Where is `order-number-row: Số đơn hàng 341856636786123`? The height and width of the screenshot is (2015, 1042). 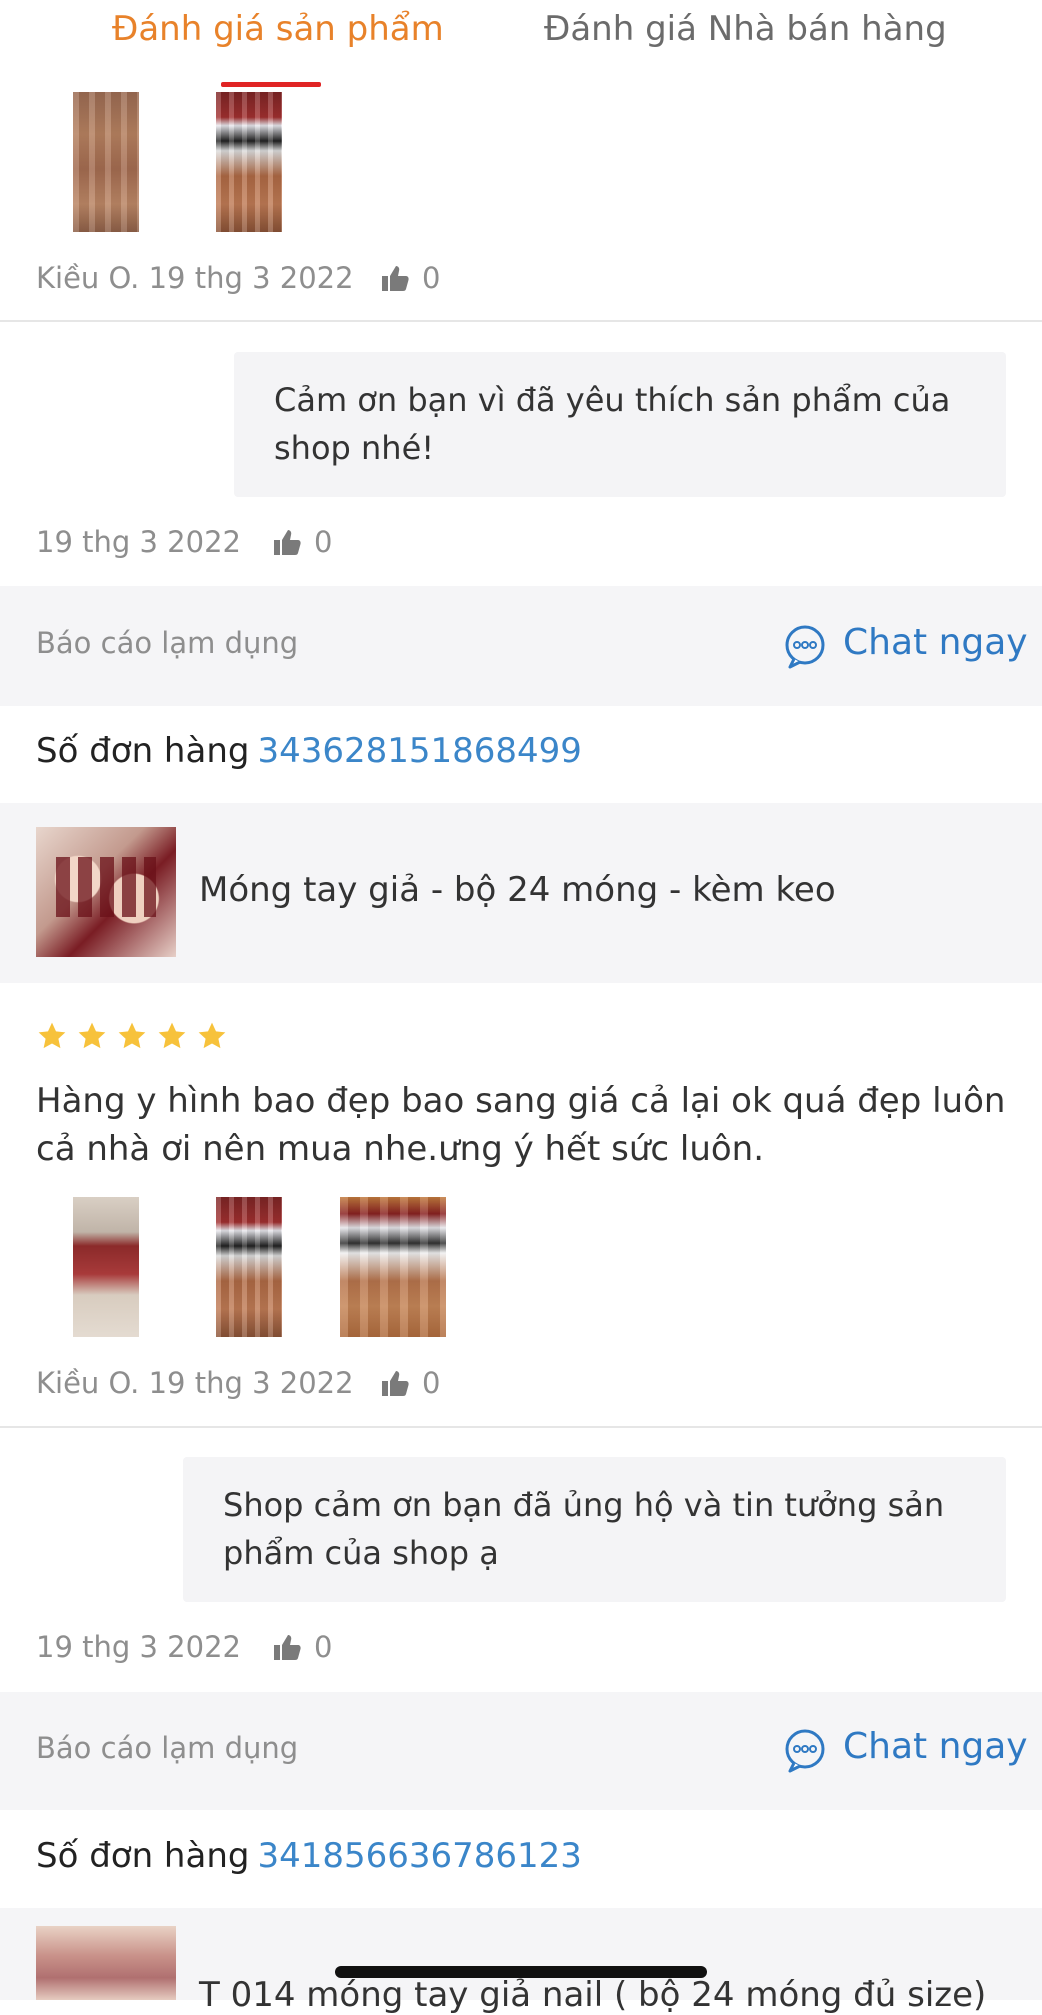
order-number-row: Số đơn hàng 341856636786123 is located at coordinates (309, 1856).